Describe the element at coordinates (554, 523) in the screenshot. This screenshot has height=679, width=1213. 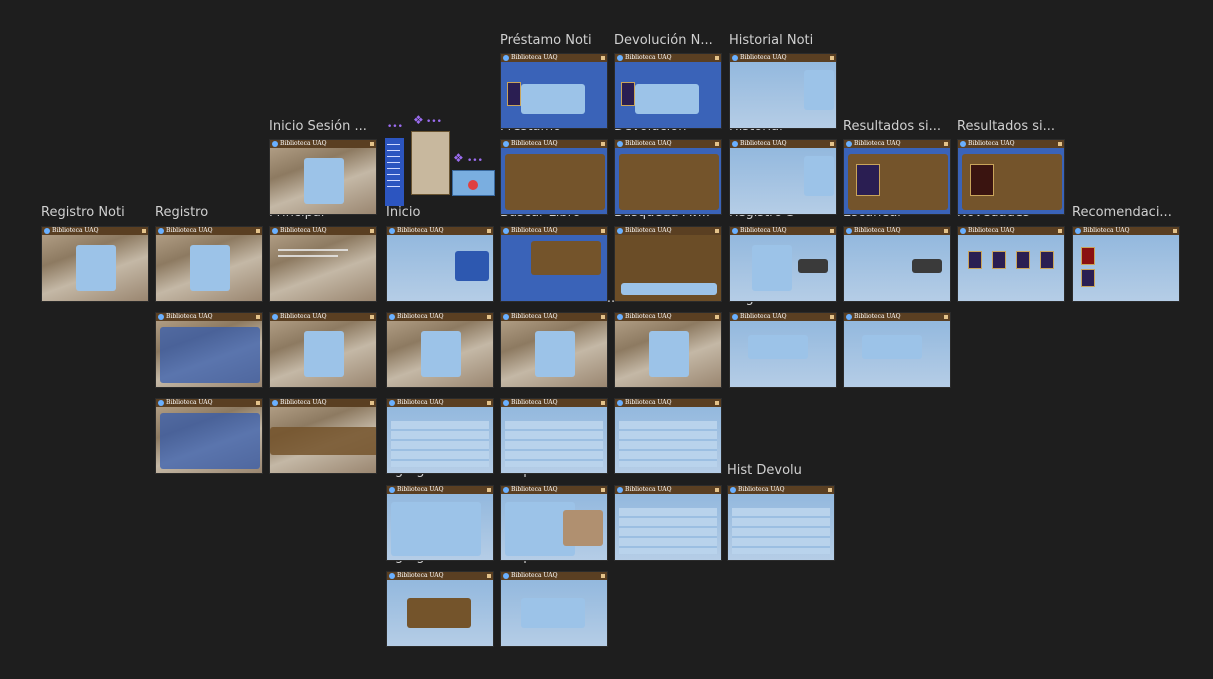
I see `frame-suspender-u: Biblioteca UAQ` at that location.